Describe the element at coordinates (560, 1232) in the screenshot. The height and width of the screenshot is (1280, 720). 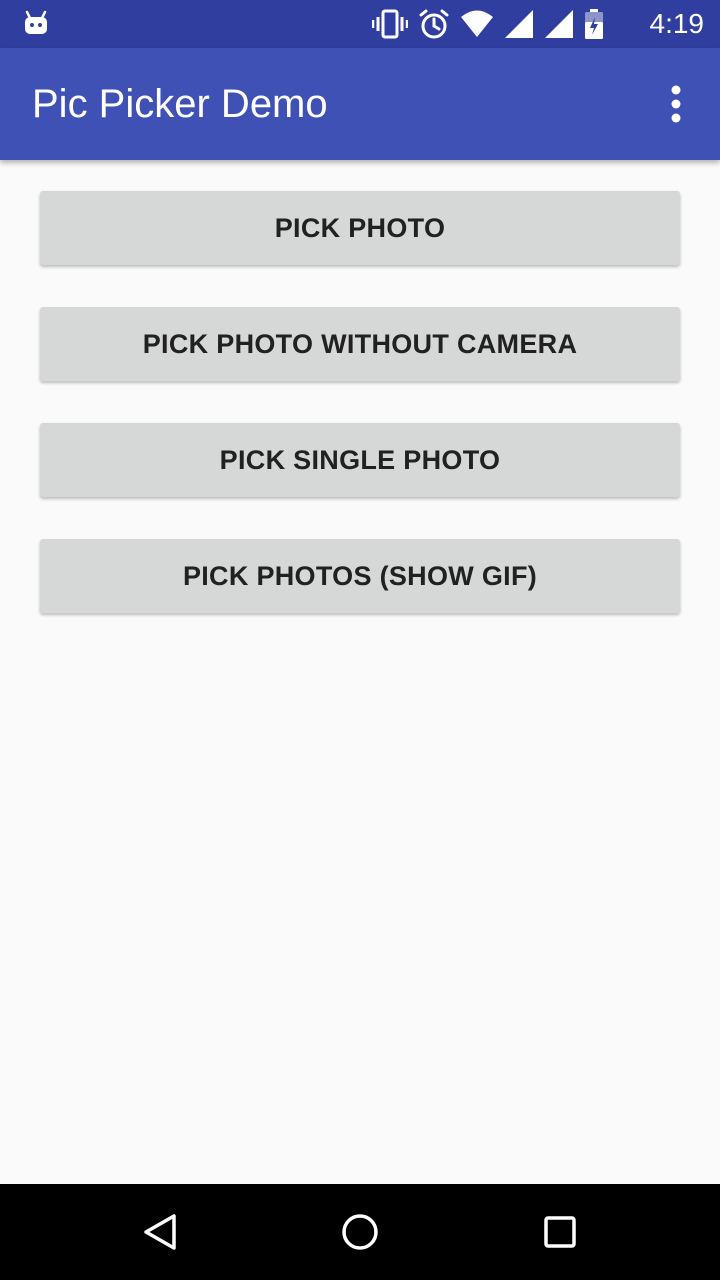
I see `recents-icon` at that location.